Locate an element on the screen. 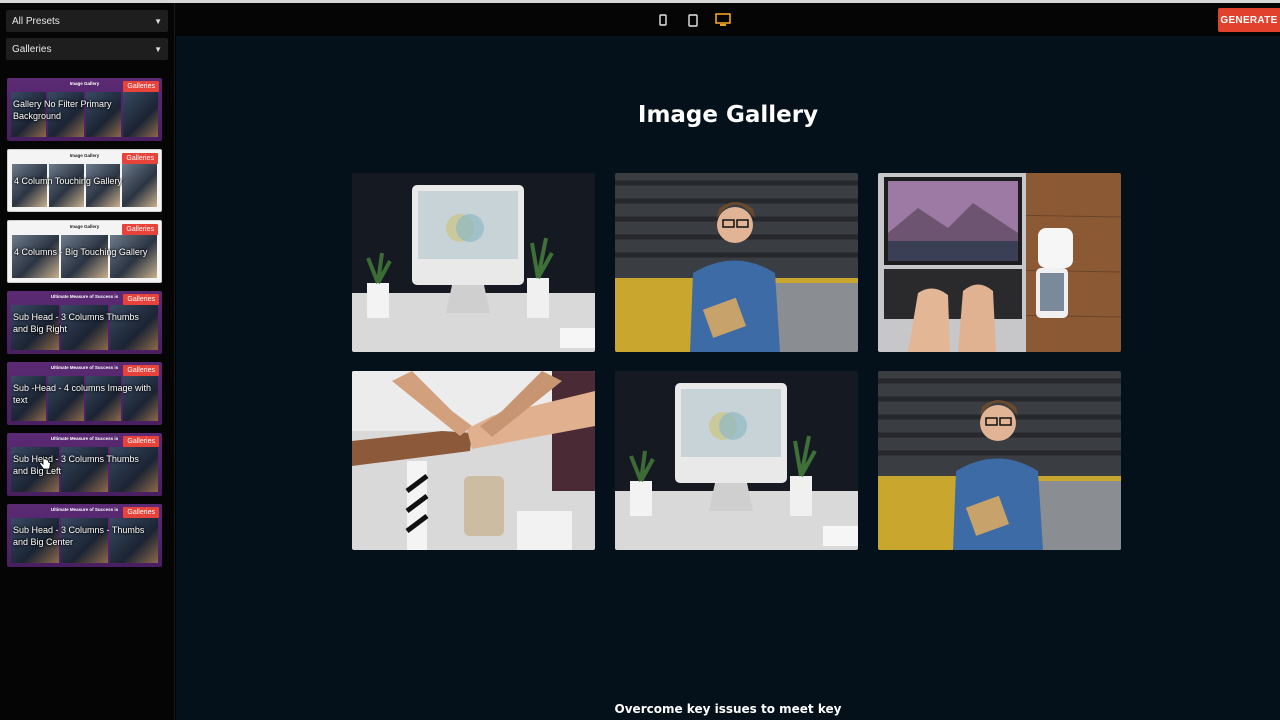  preset-label: Sub Head - 3 Columns Thumbs and Big Left is located at coordinates (76, 464).